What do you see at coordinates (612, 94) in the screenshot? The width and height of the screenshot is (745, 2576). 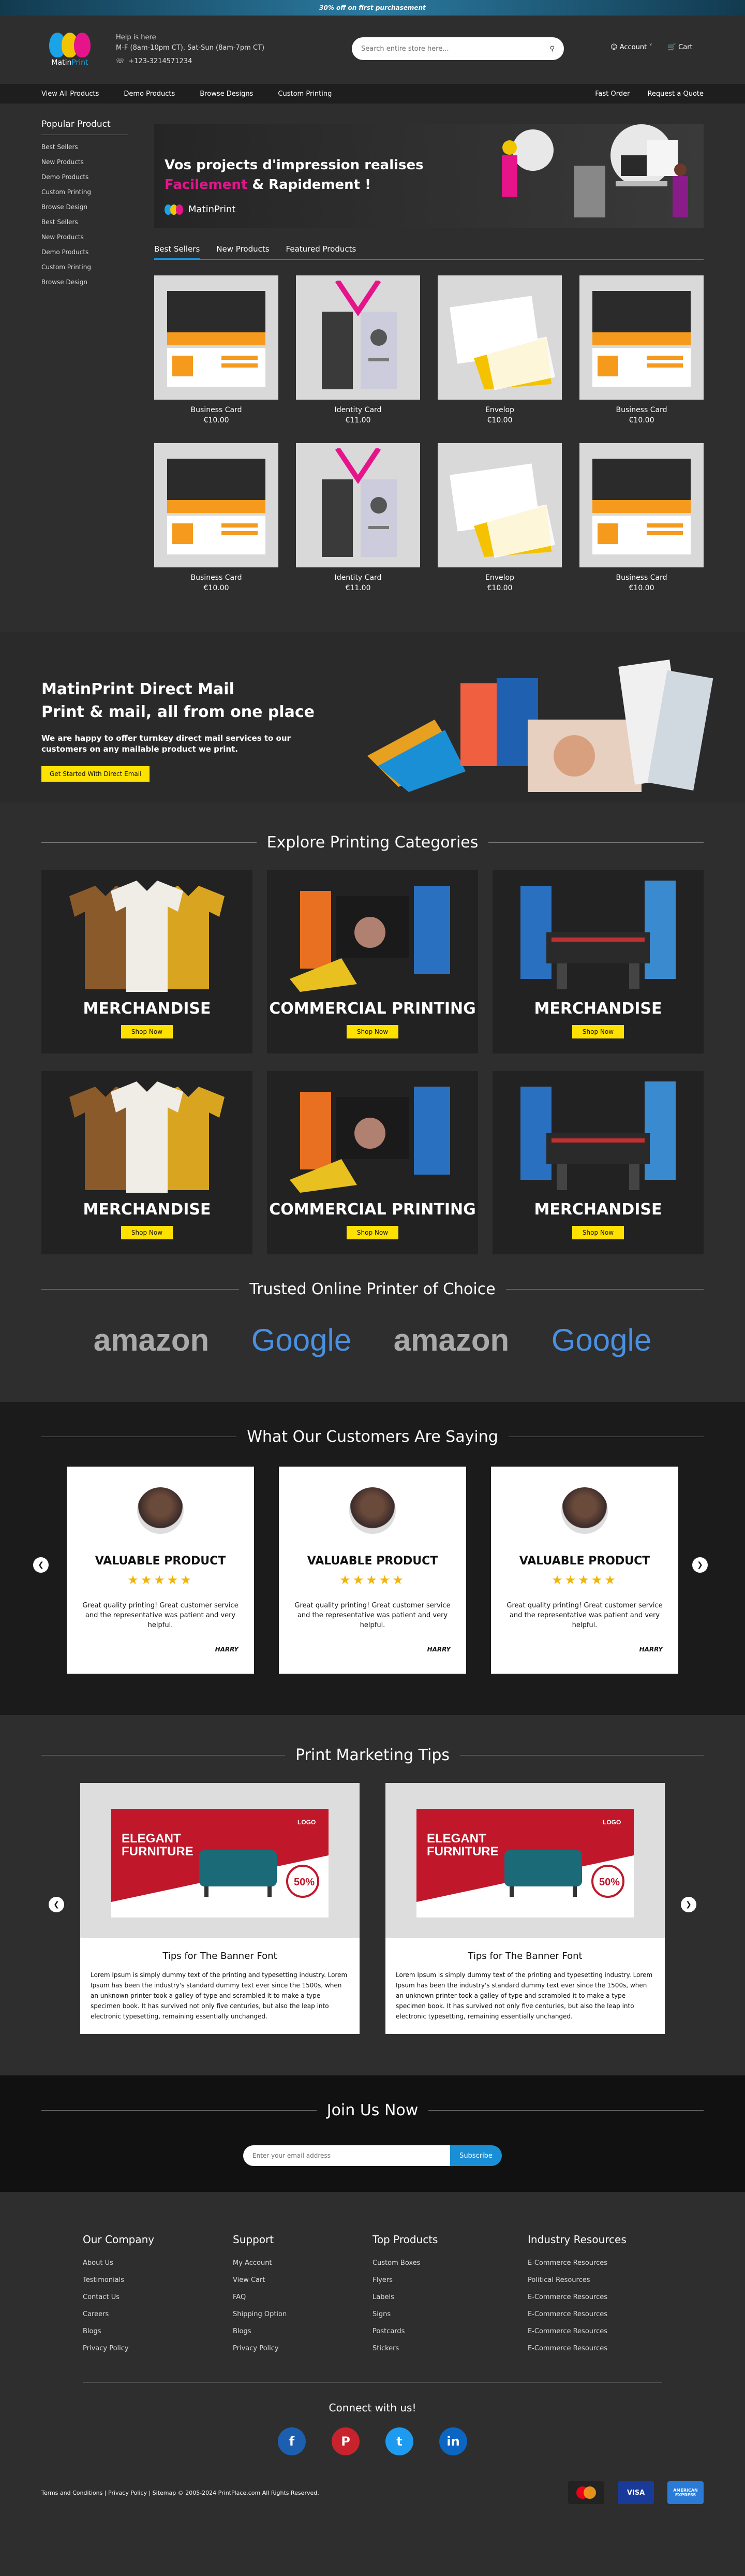 I see `nav-fast-order: Fast Order` at bounding box center [612, 94].